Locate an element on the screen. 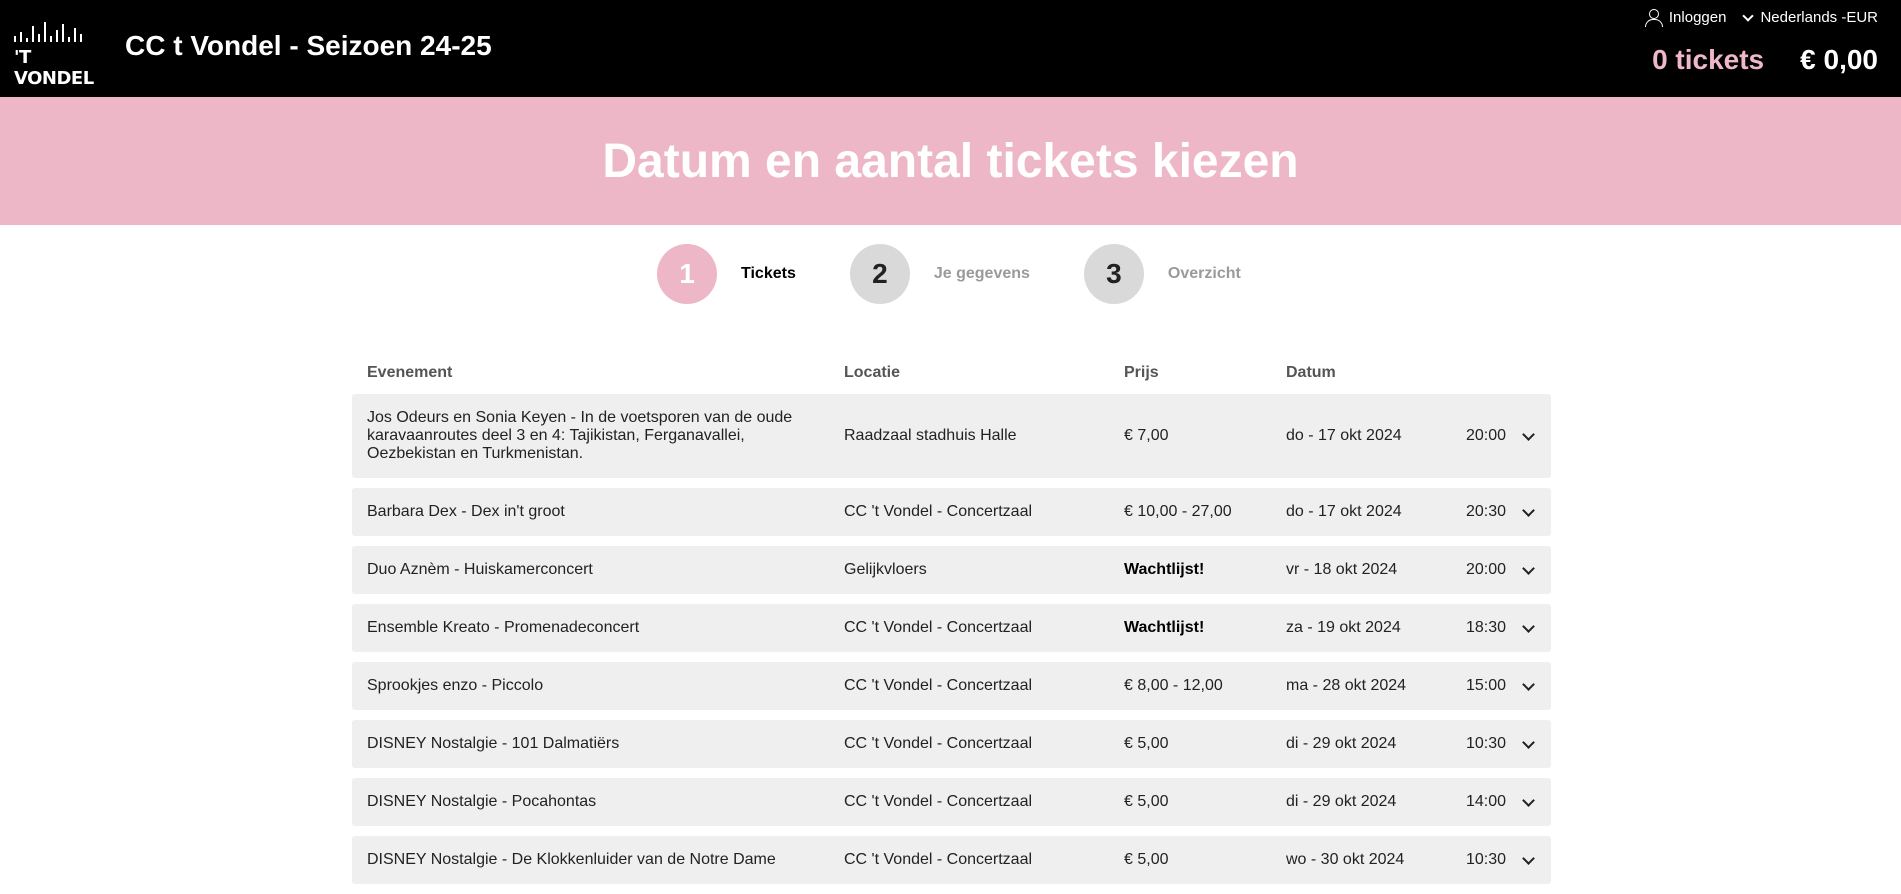 The width and height of the screenshot is (1901, 894). event-date: vr - 18 okt 2024 is located at coordinates (1342, 569).